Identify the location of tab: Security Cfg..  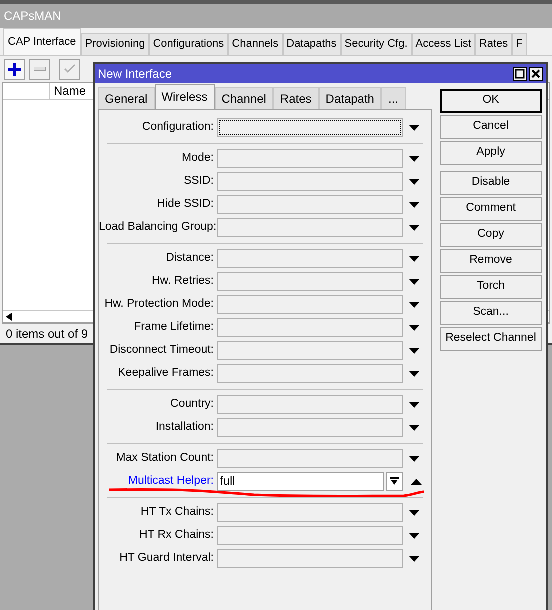
(376, 44).